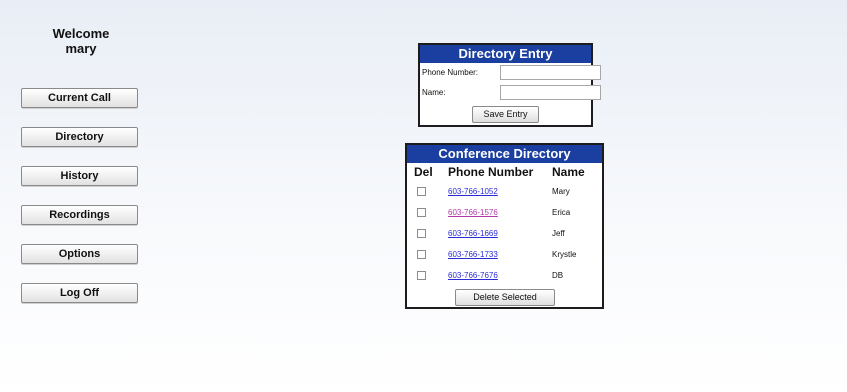 This screenshot has width=847, height=392. Describe the element at coordinates (504, 154) in the screenshot. I see `conference-directory-title: Conference Directory` at that location.